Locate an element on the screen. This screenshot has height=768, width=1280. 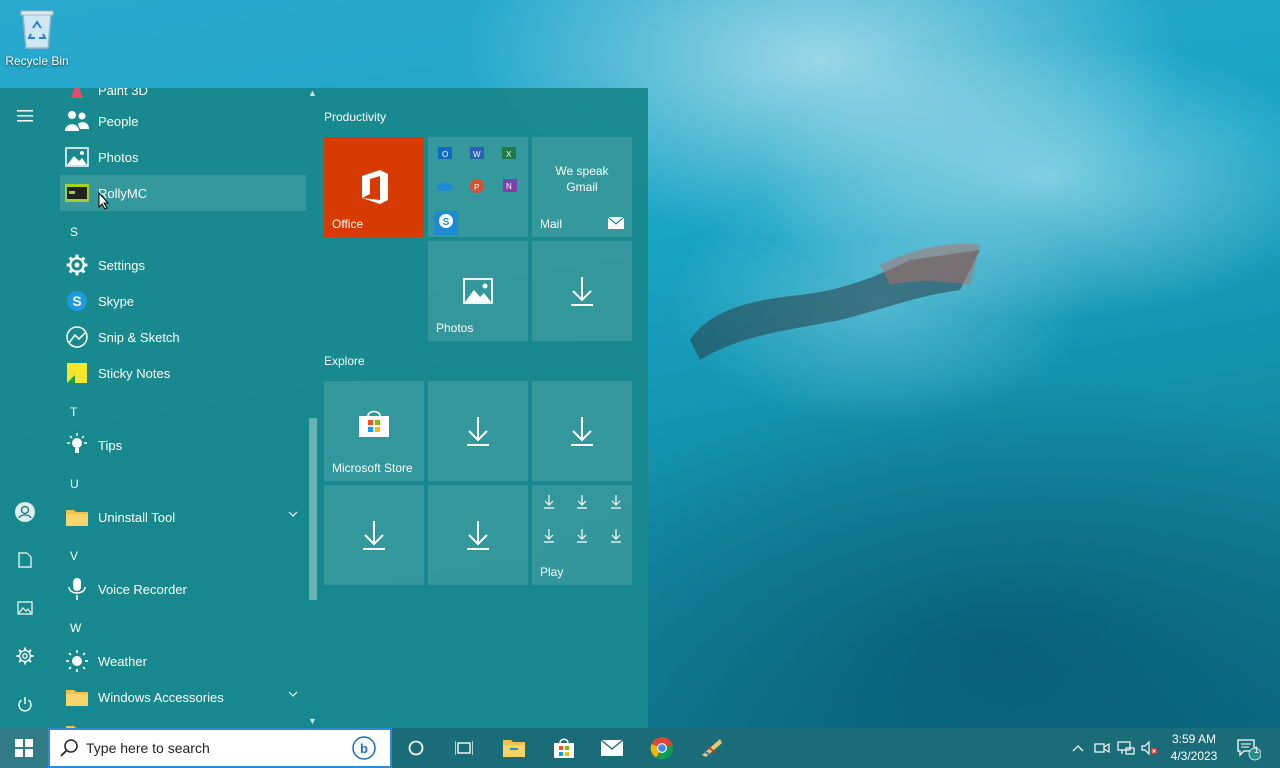
start-menu-rail is located at coordinates (25, 408).